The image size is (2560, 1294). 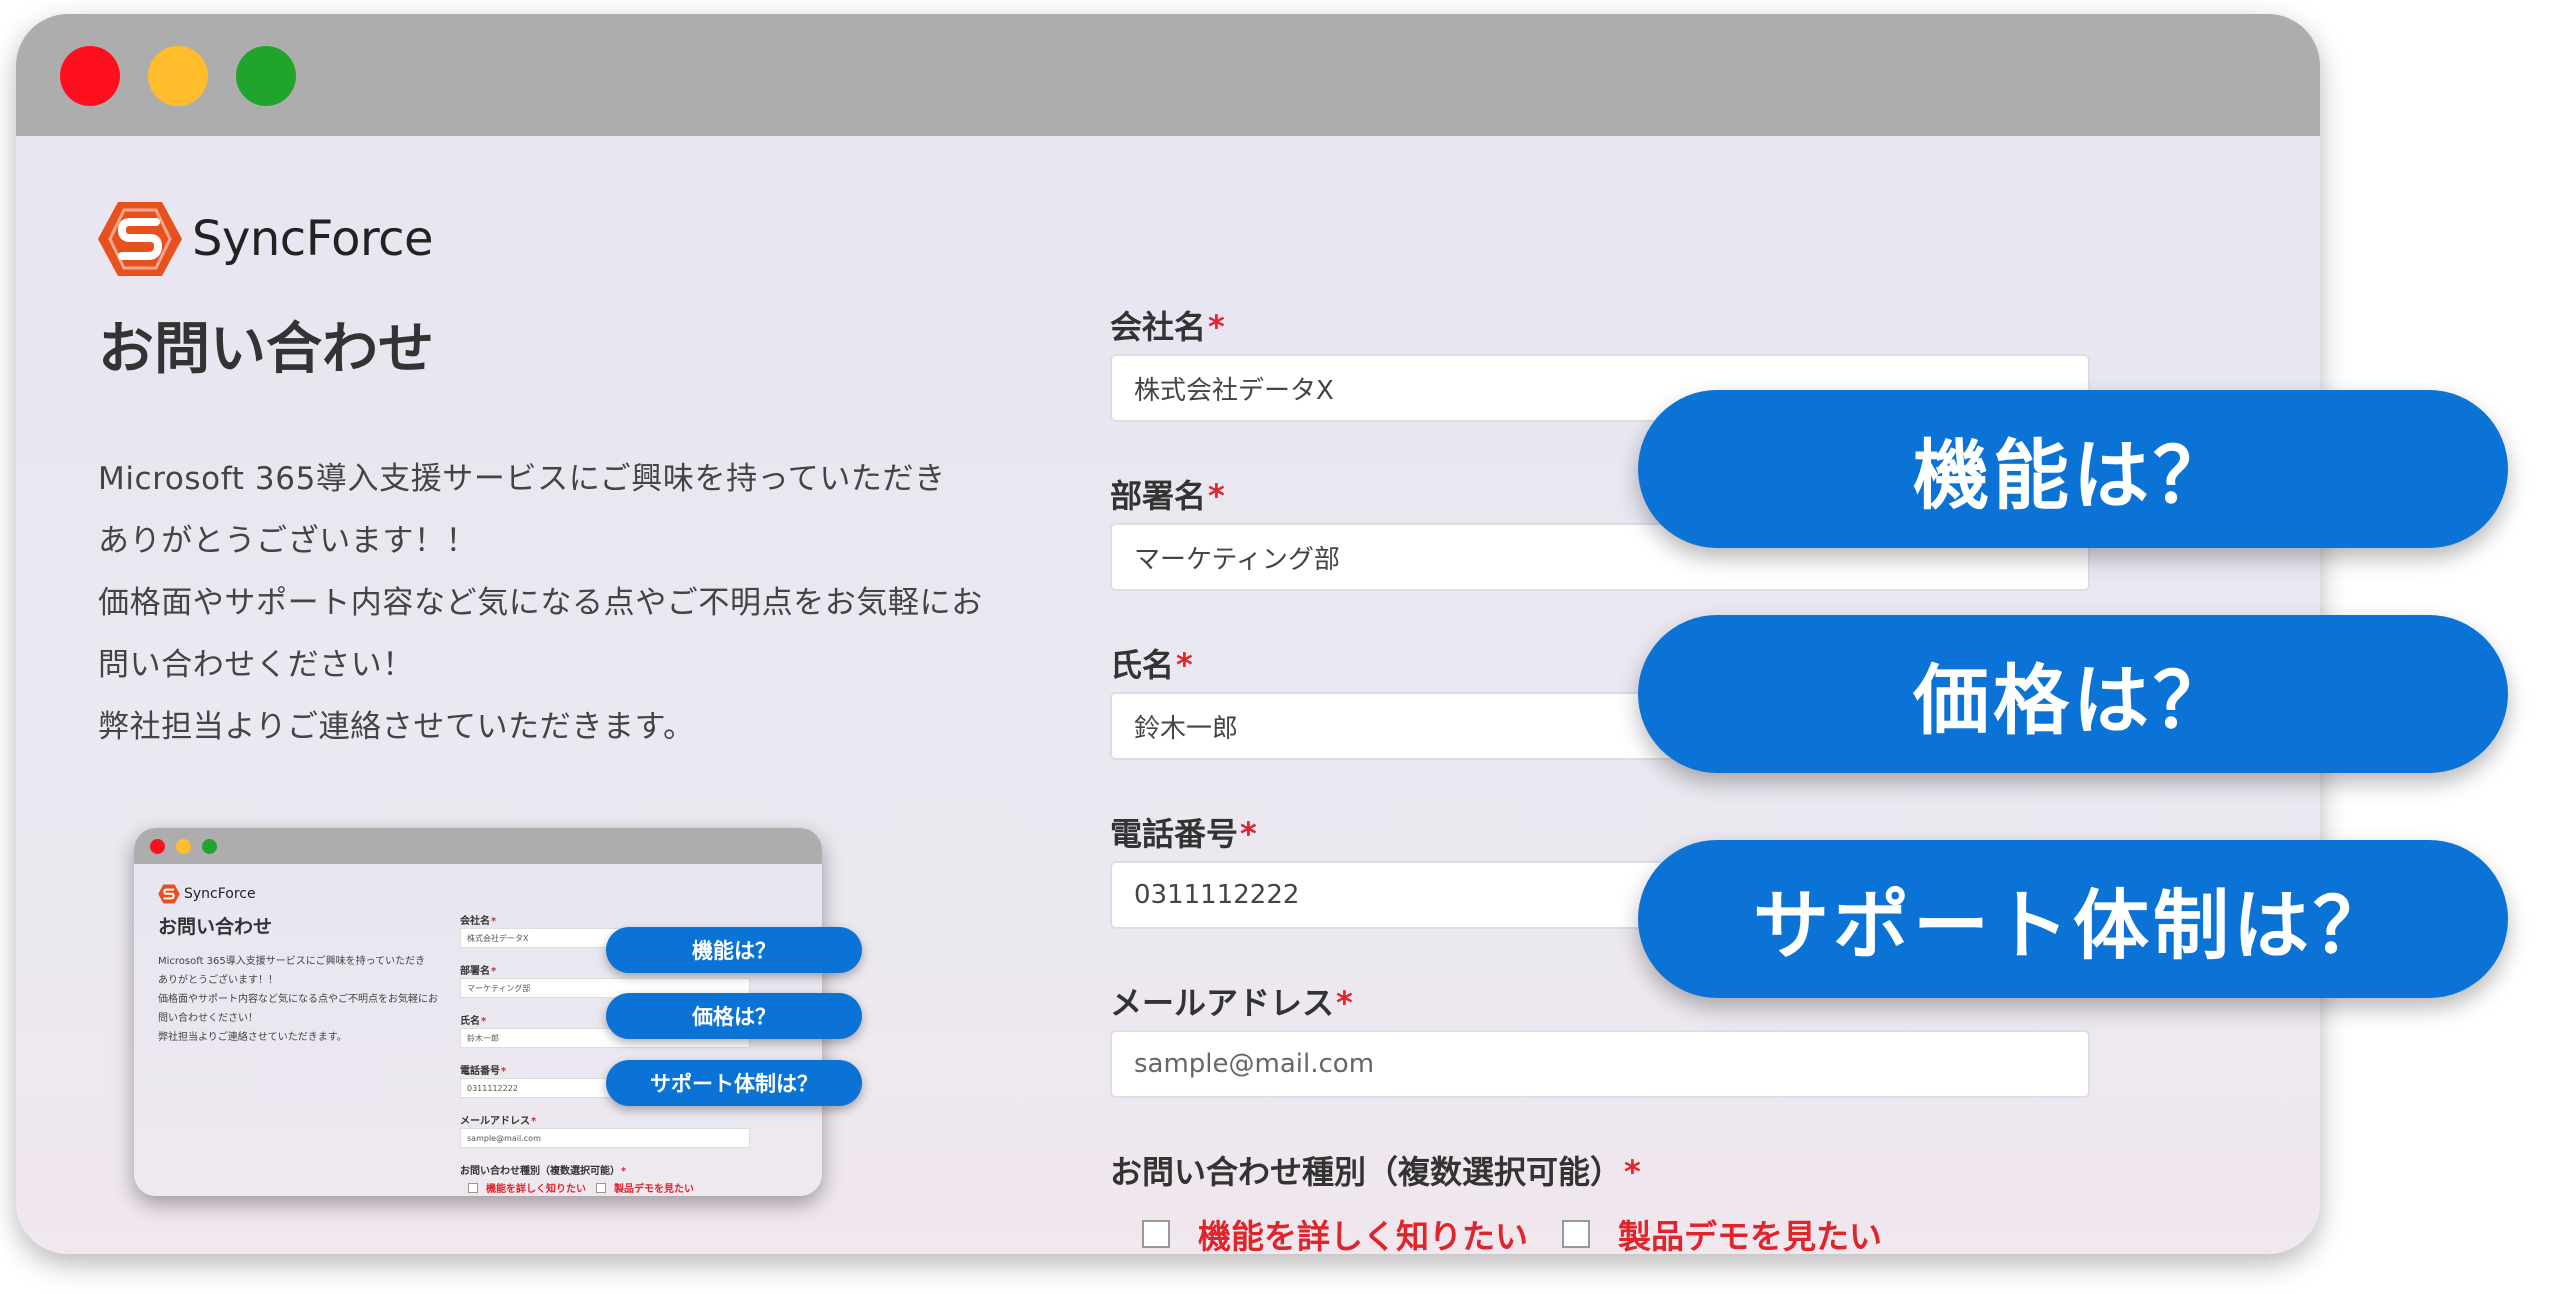 I want to click on mini-label-text: 氏名, so click(x=470, y=1021).